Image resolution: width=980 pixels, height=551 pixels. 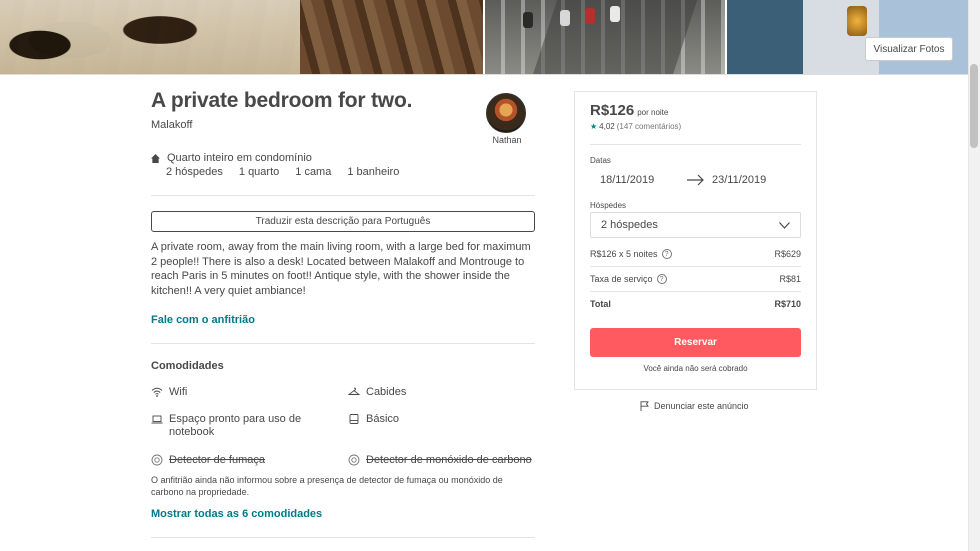 I want to click on co-detector-icon, so click(x=354, y=460).